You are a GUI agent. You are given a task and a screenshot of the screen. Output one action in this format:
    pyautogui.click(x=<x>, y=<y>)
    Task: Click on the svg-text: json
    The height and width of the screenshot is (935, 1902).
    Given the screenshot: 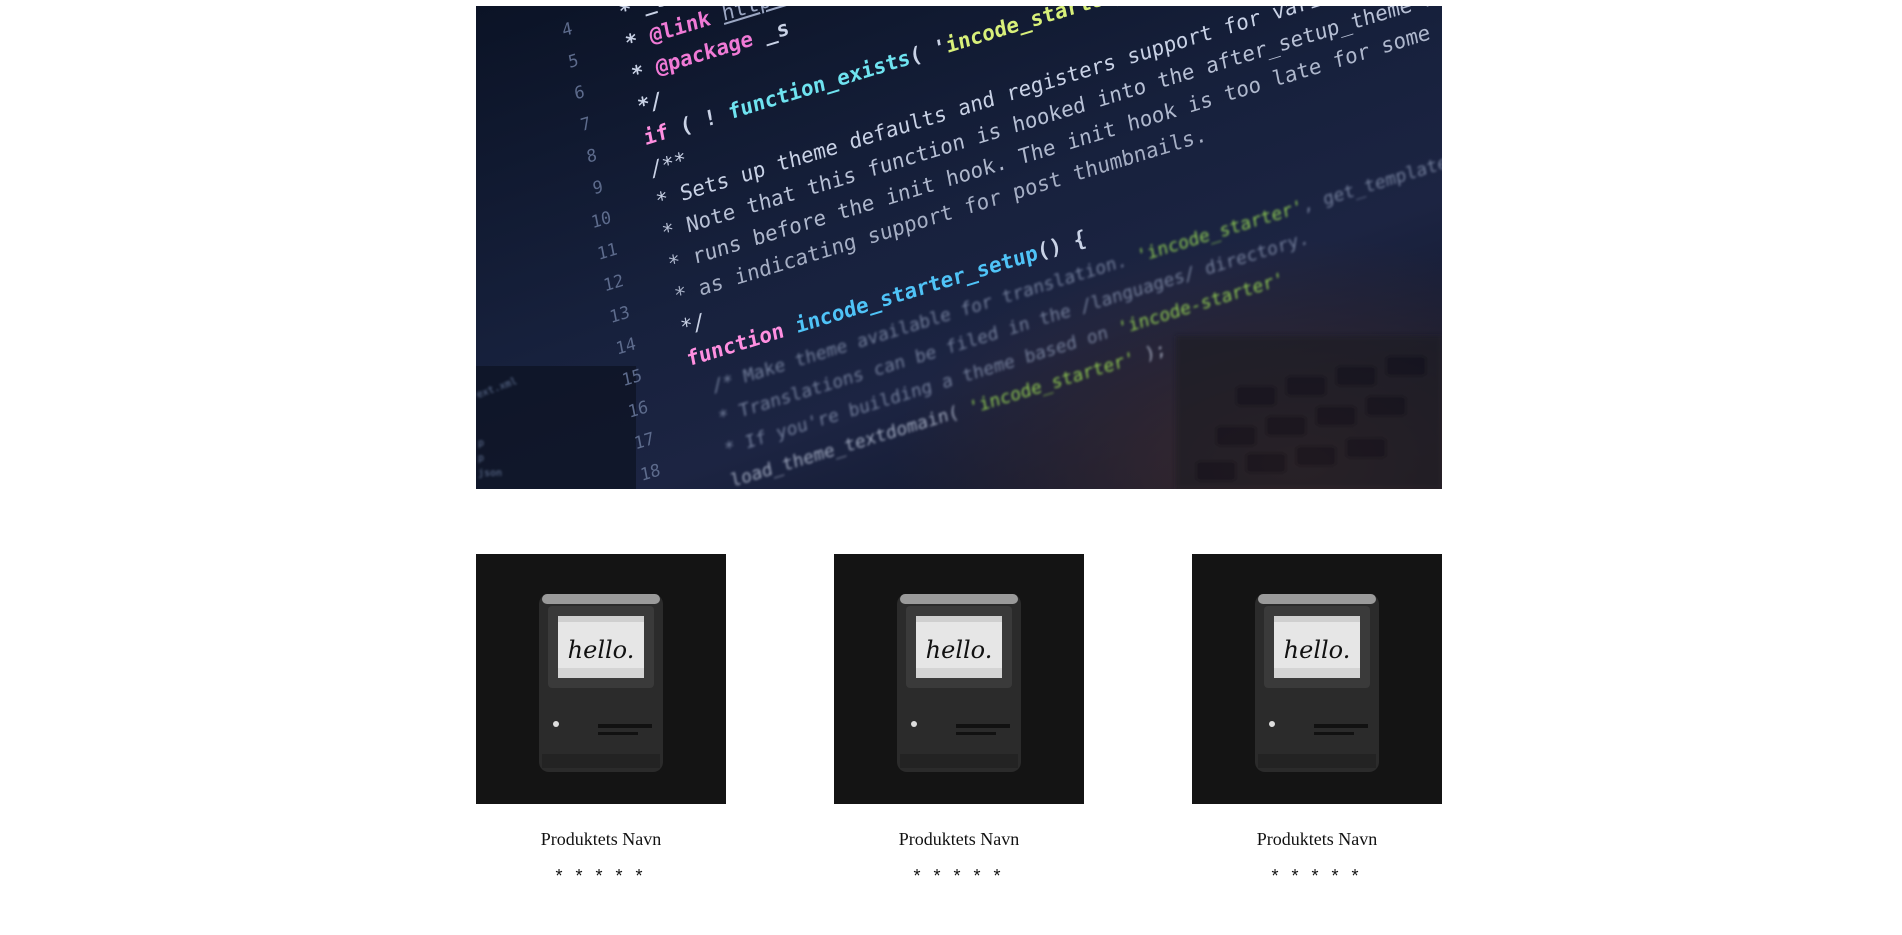 What is the action you would take?
    pyautogui.click(x=490, y=473)
    